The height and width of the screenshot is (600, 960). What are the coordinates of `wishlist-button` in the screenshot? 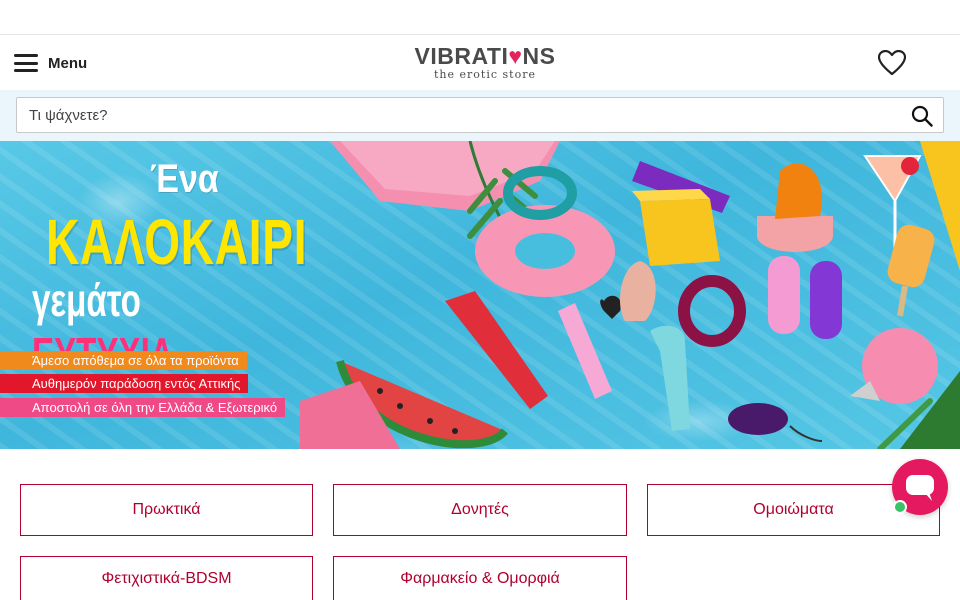 It's located at (892, 62).